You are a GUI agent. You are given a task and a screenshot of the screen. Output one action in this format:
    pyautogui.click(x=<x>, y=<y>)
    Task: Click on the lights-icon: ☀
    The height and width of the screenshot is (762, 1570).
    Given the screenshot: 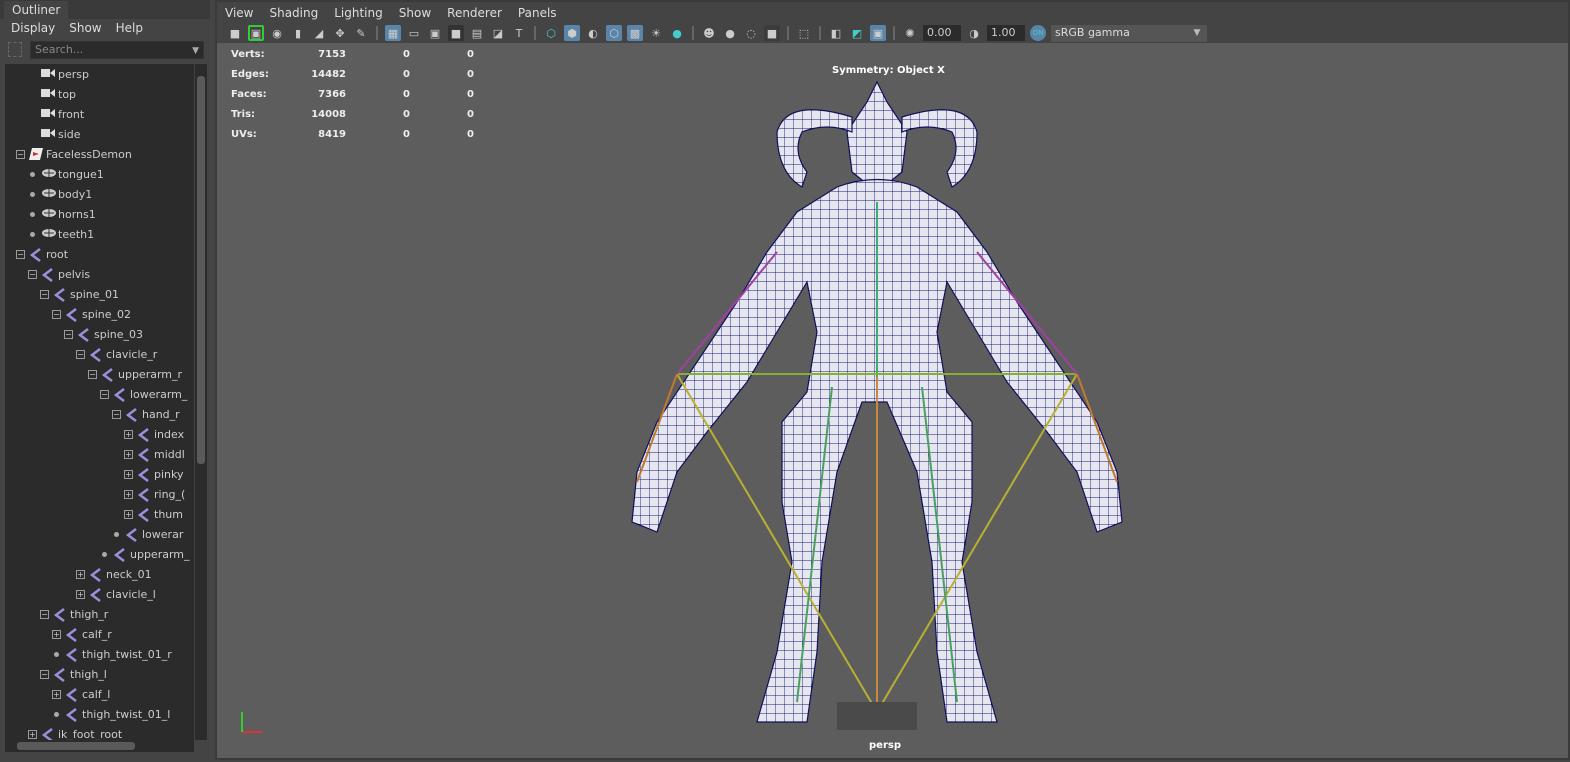 What is the action you would take?
    pyautogui.click(x=656, y=33)
    